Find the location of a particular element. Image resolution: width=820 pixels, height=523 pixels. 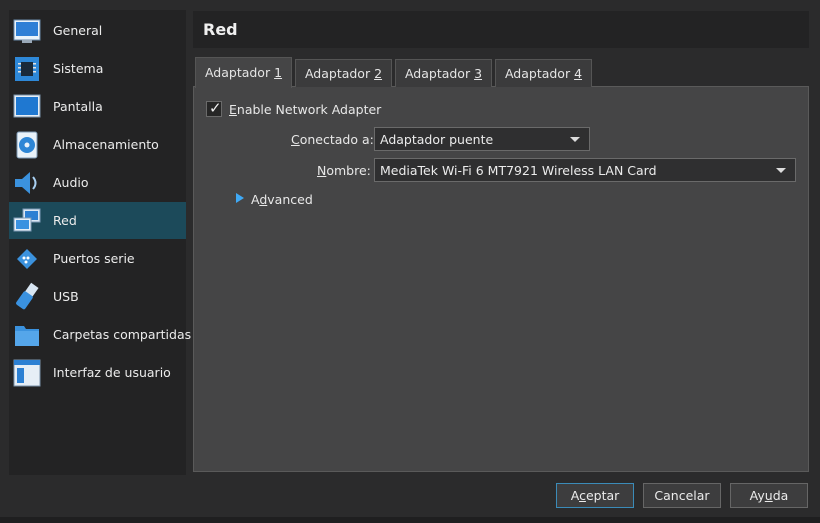

label-mnemonic: E is located at coordinates (233, 109).